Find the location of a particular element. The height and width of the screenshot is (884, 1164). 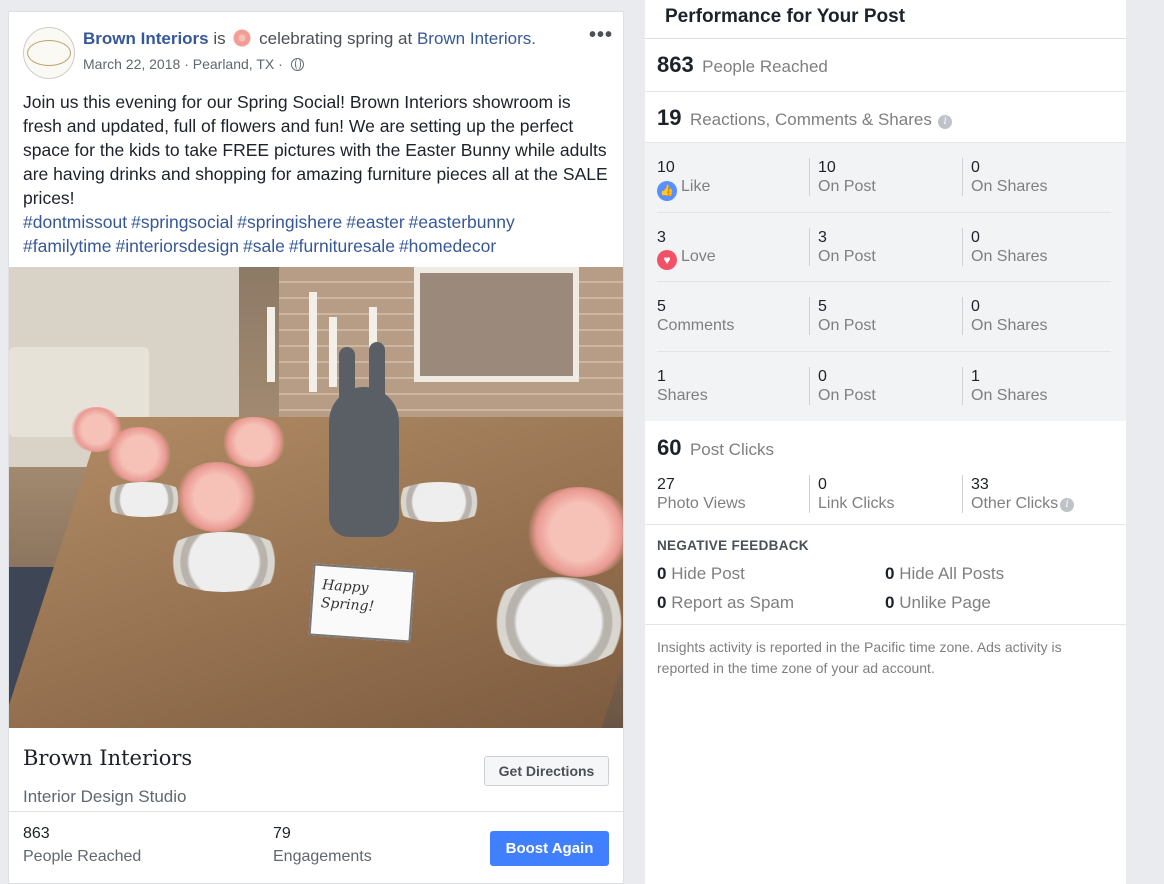

other-clicks-label: Other Clicks is located at coordinates (1015, 503).